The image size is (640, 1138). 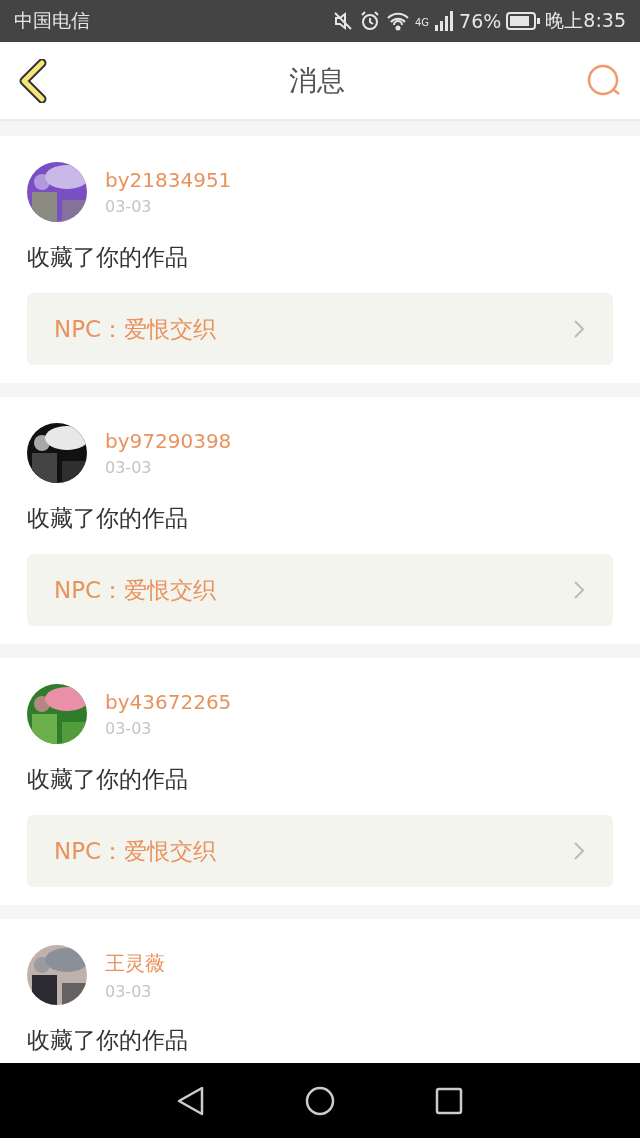 What do you see at coordinates (191, 1100) in the screenshot?
I see `back-nav-icon` at bounding box center [191, 1100].